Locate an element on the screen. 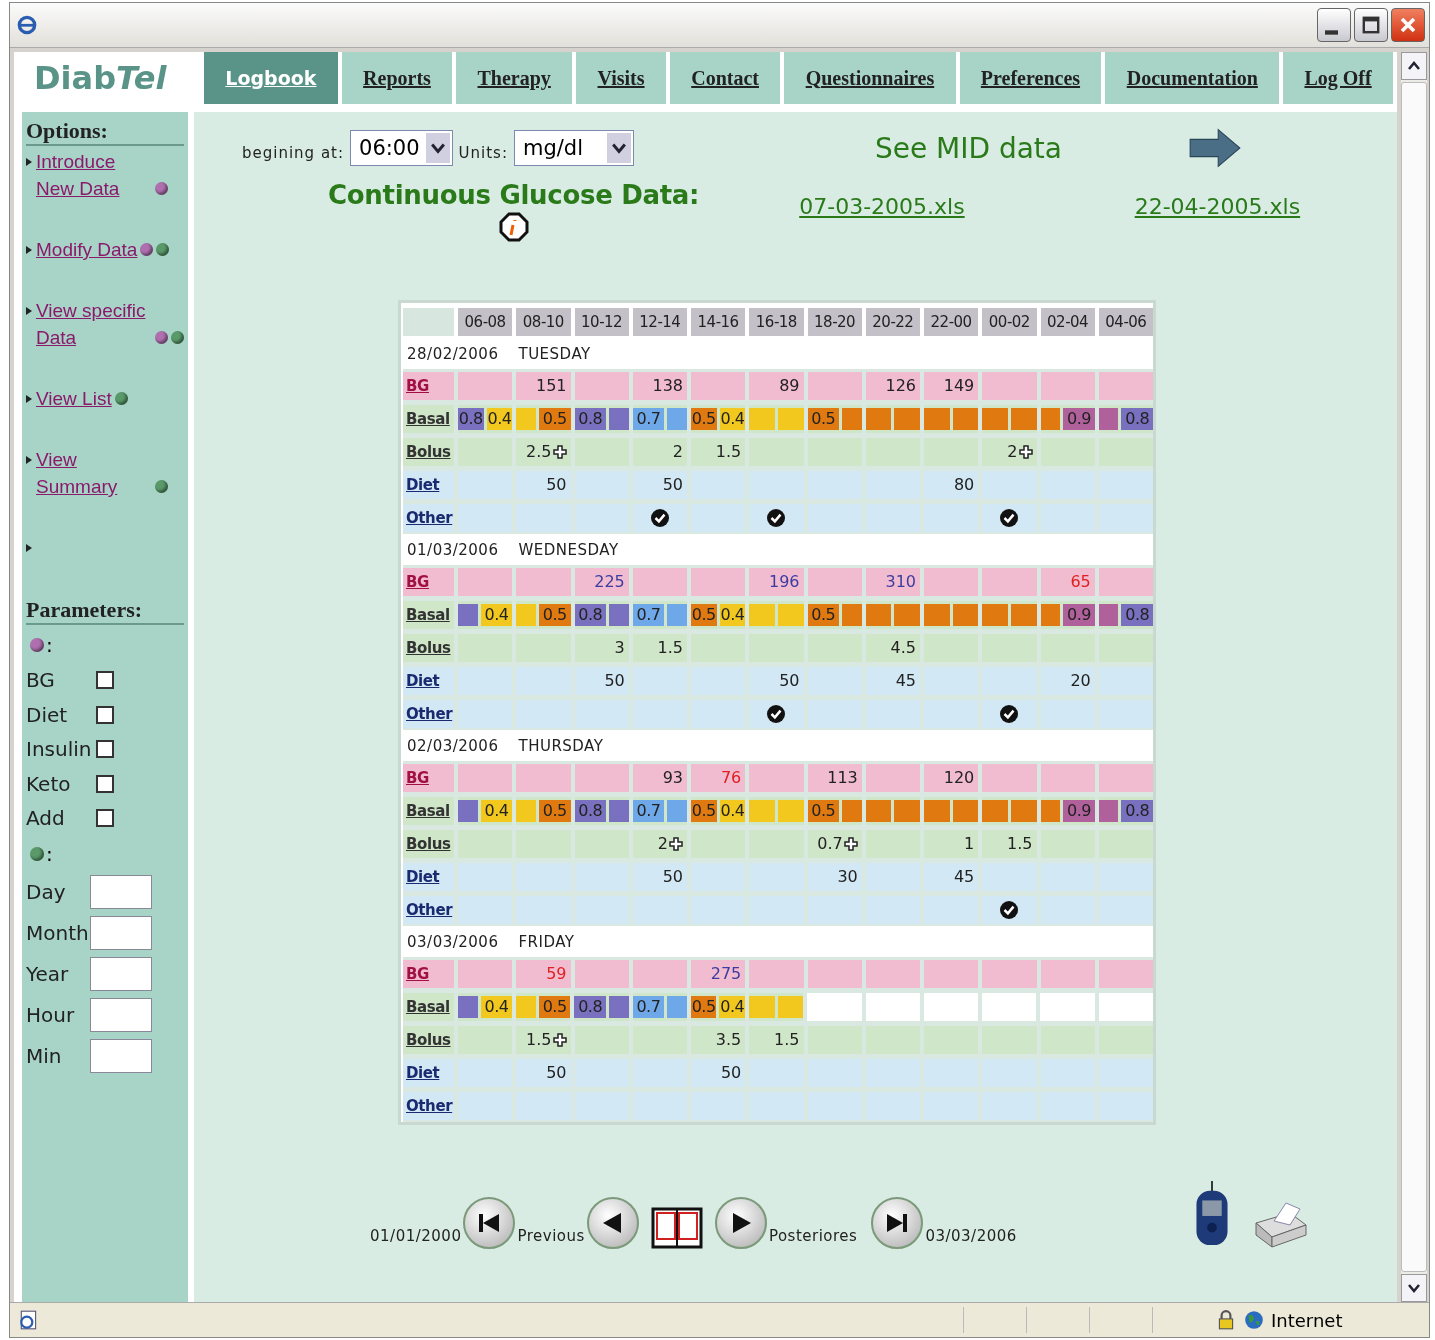  option-link: Introduce New Data is located at coordinates (94, 175).